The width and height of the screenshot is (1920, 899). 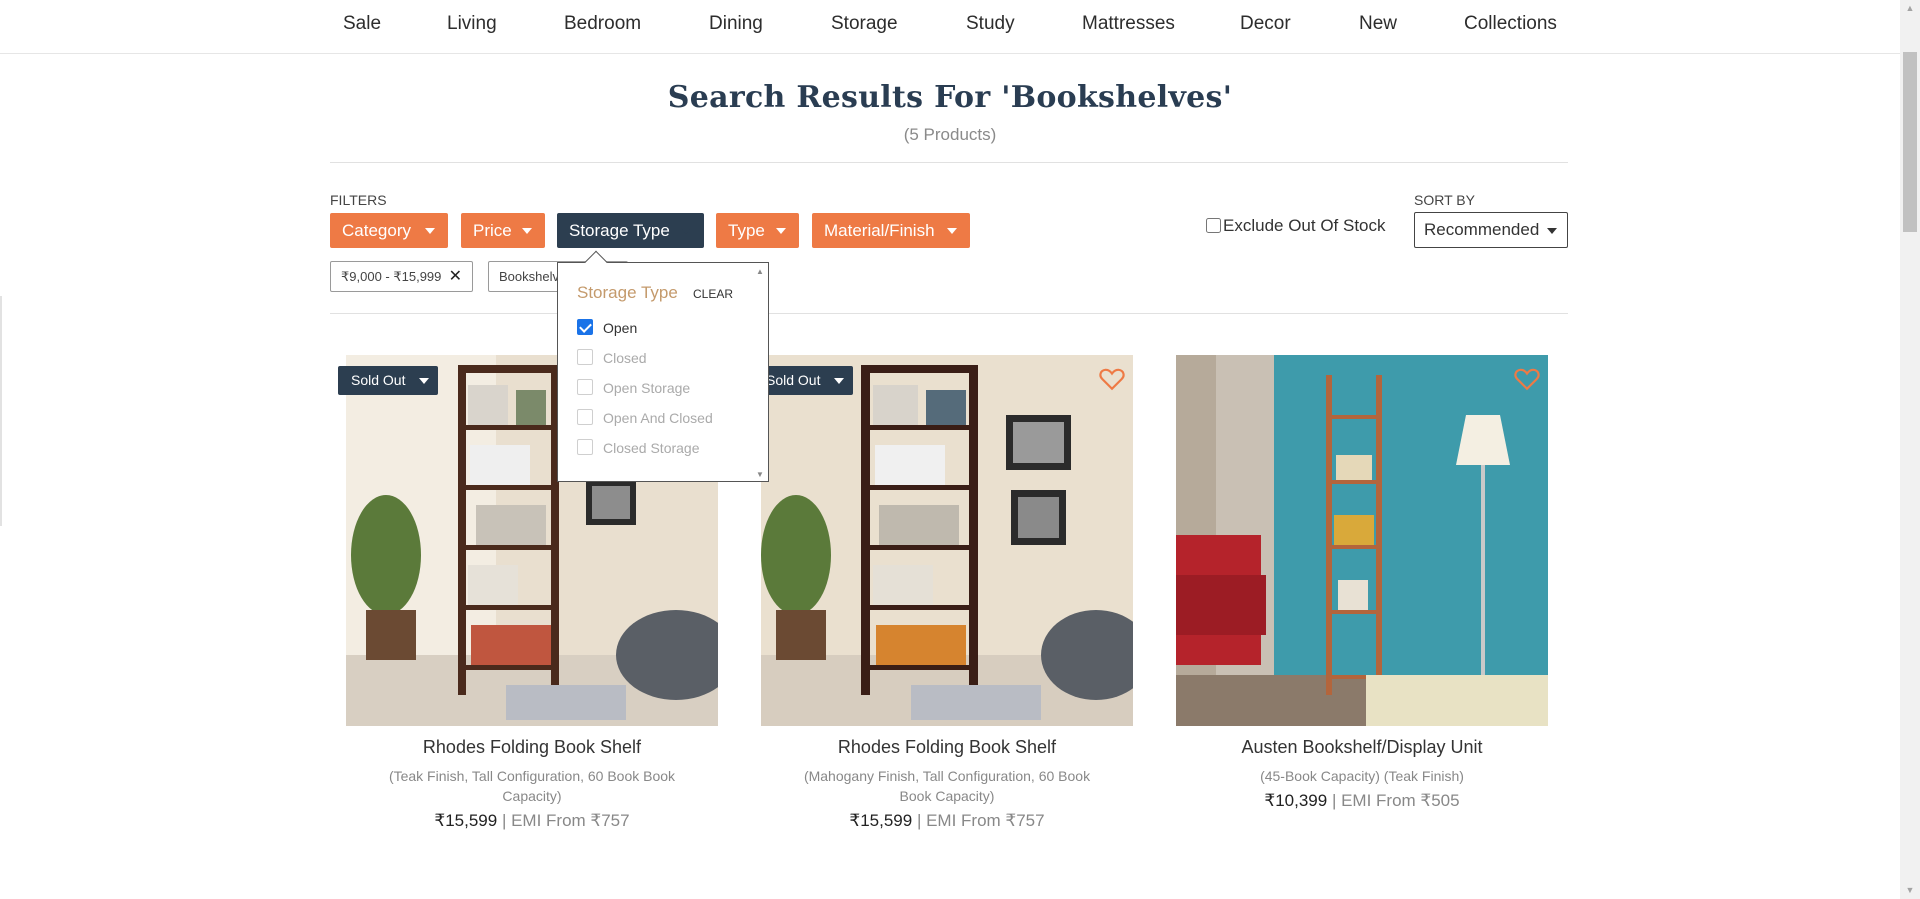 I want to click on product-emi: | EMI From ₹505, so click(x=1393, y=800).